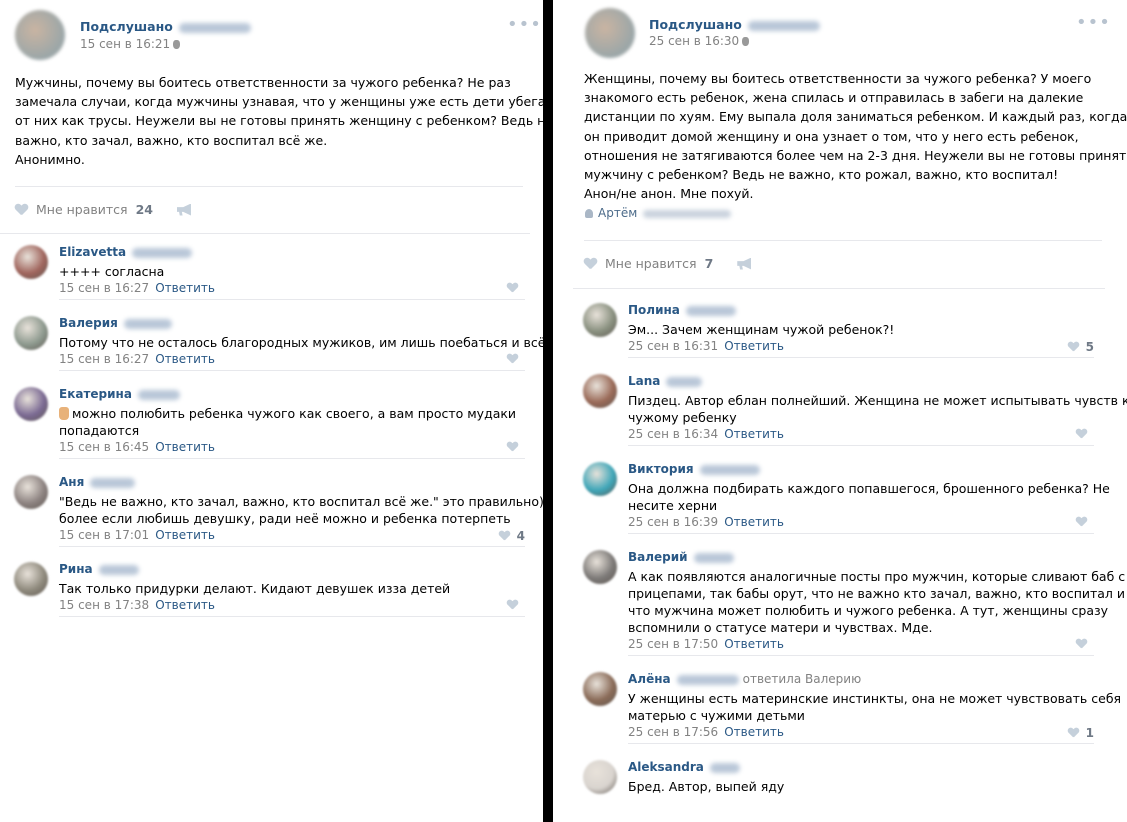 This screenshot has height=822, width=1127. Describe the element at coordinates (76, 569) in the screenshot. I see `commenter-name-text: Рина` at that location.